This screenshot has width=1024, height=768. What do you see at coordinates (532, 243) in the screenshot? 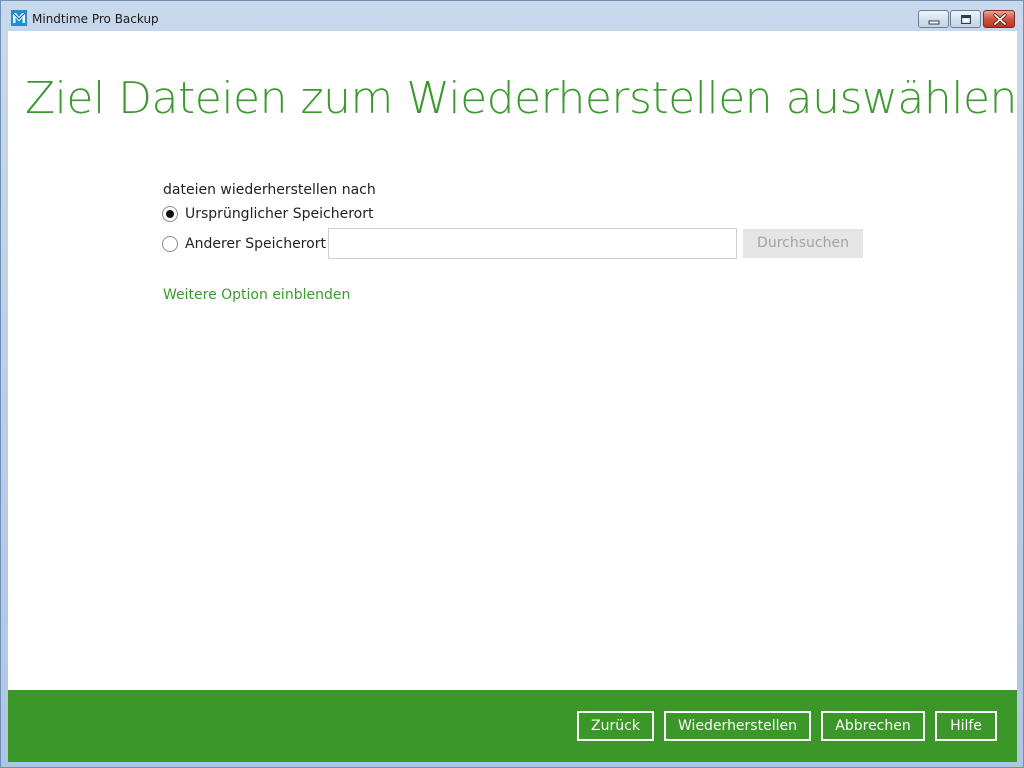
I see `other-location-path-input` at bounding box center [532, 243].